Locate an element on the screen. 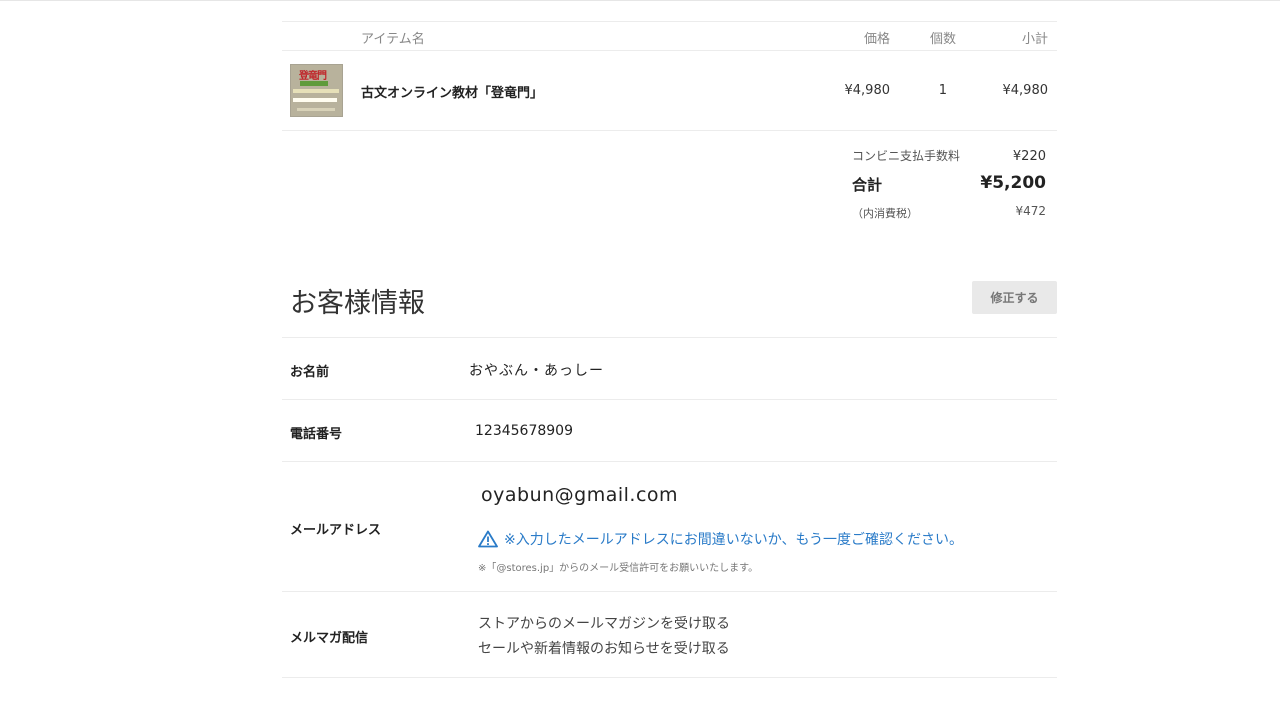  header-price: 価格 is located at coordinates (876, 39).